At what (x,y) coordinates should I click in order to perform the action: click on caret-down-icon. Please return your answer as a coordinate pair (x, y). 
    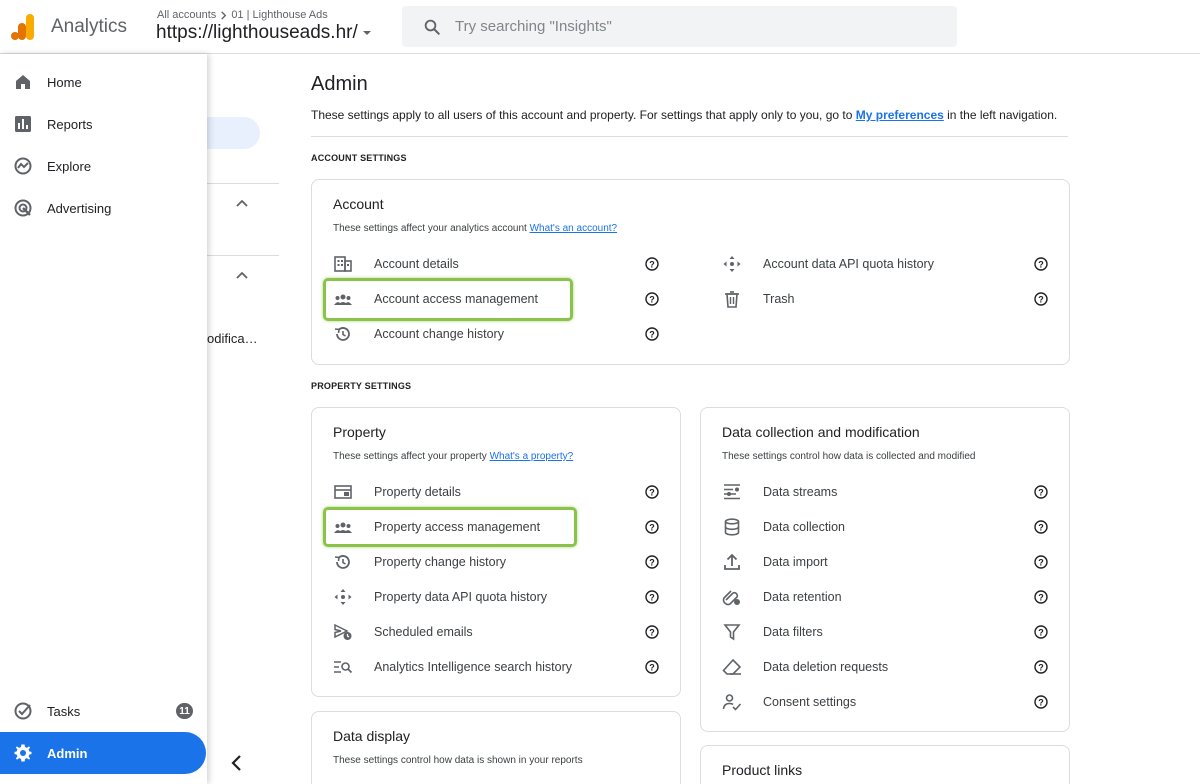
    Looking at the image, I should click on (366, 33).